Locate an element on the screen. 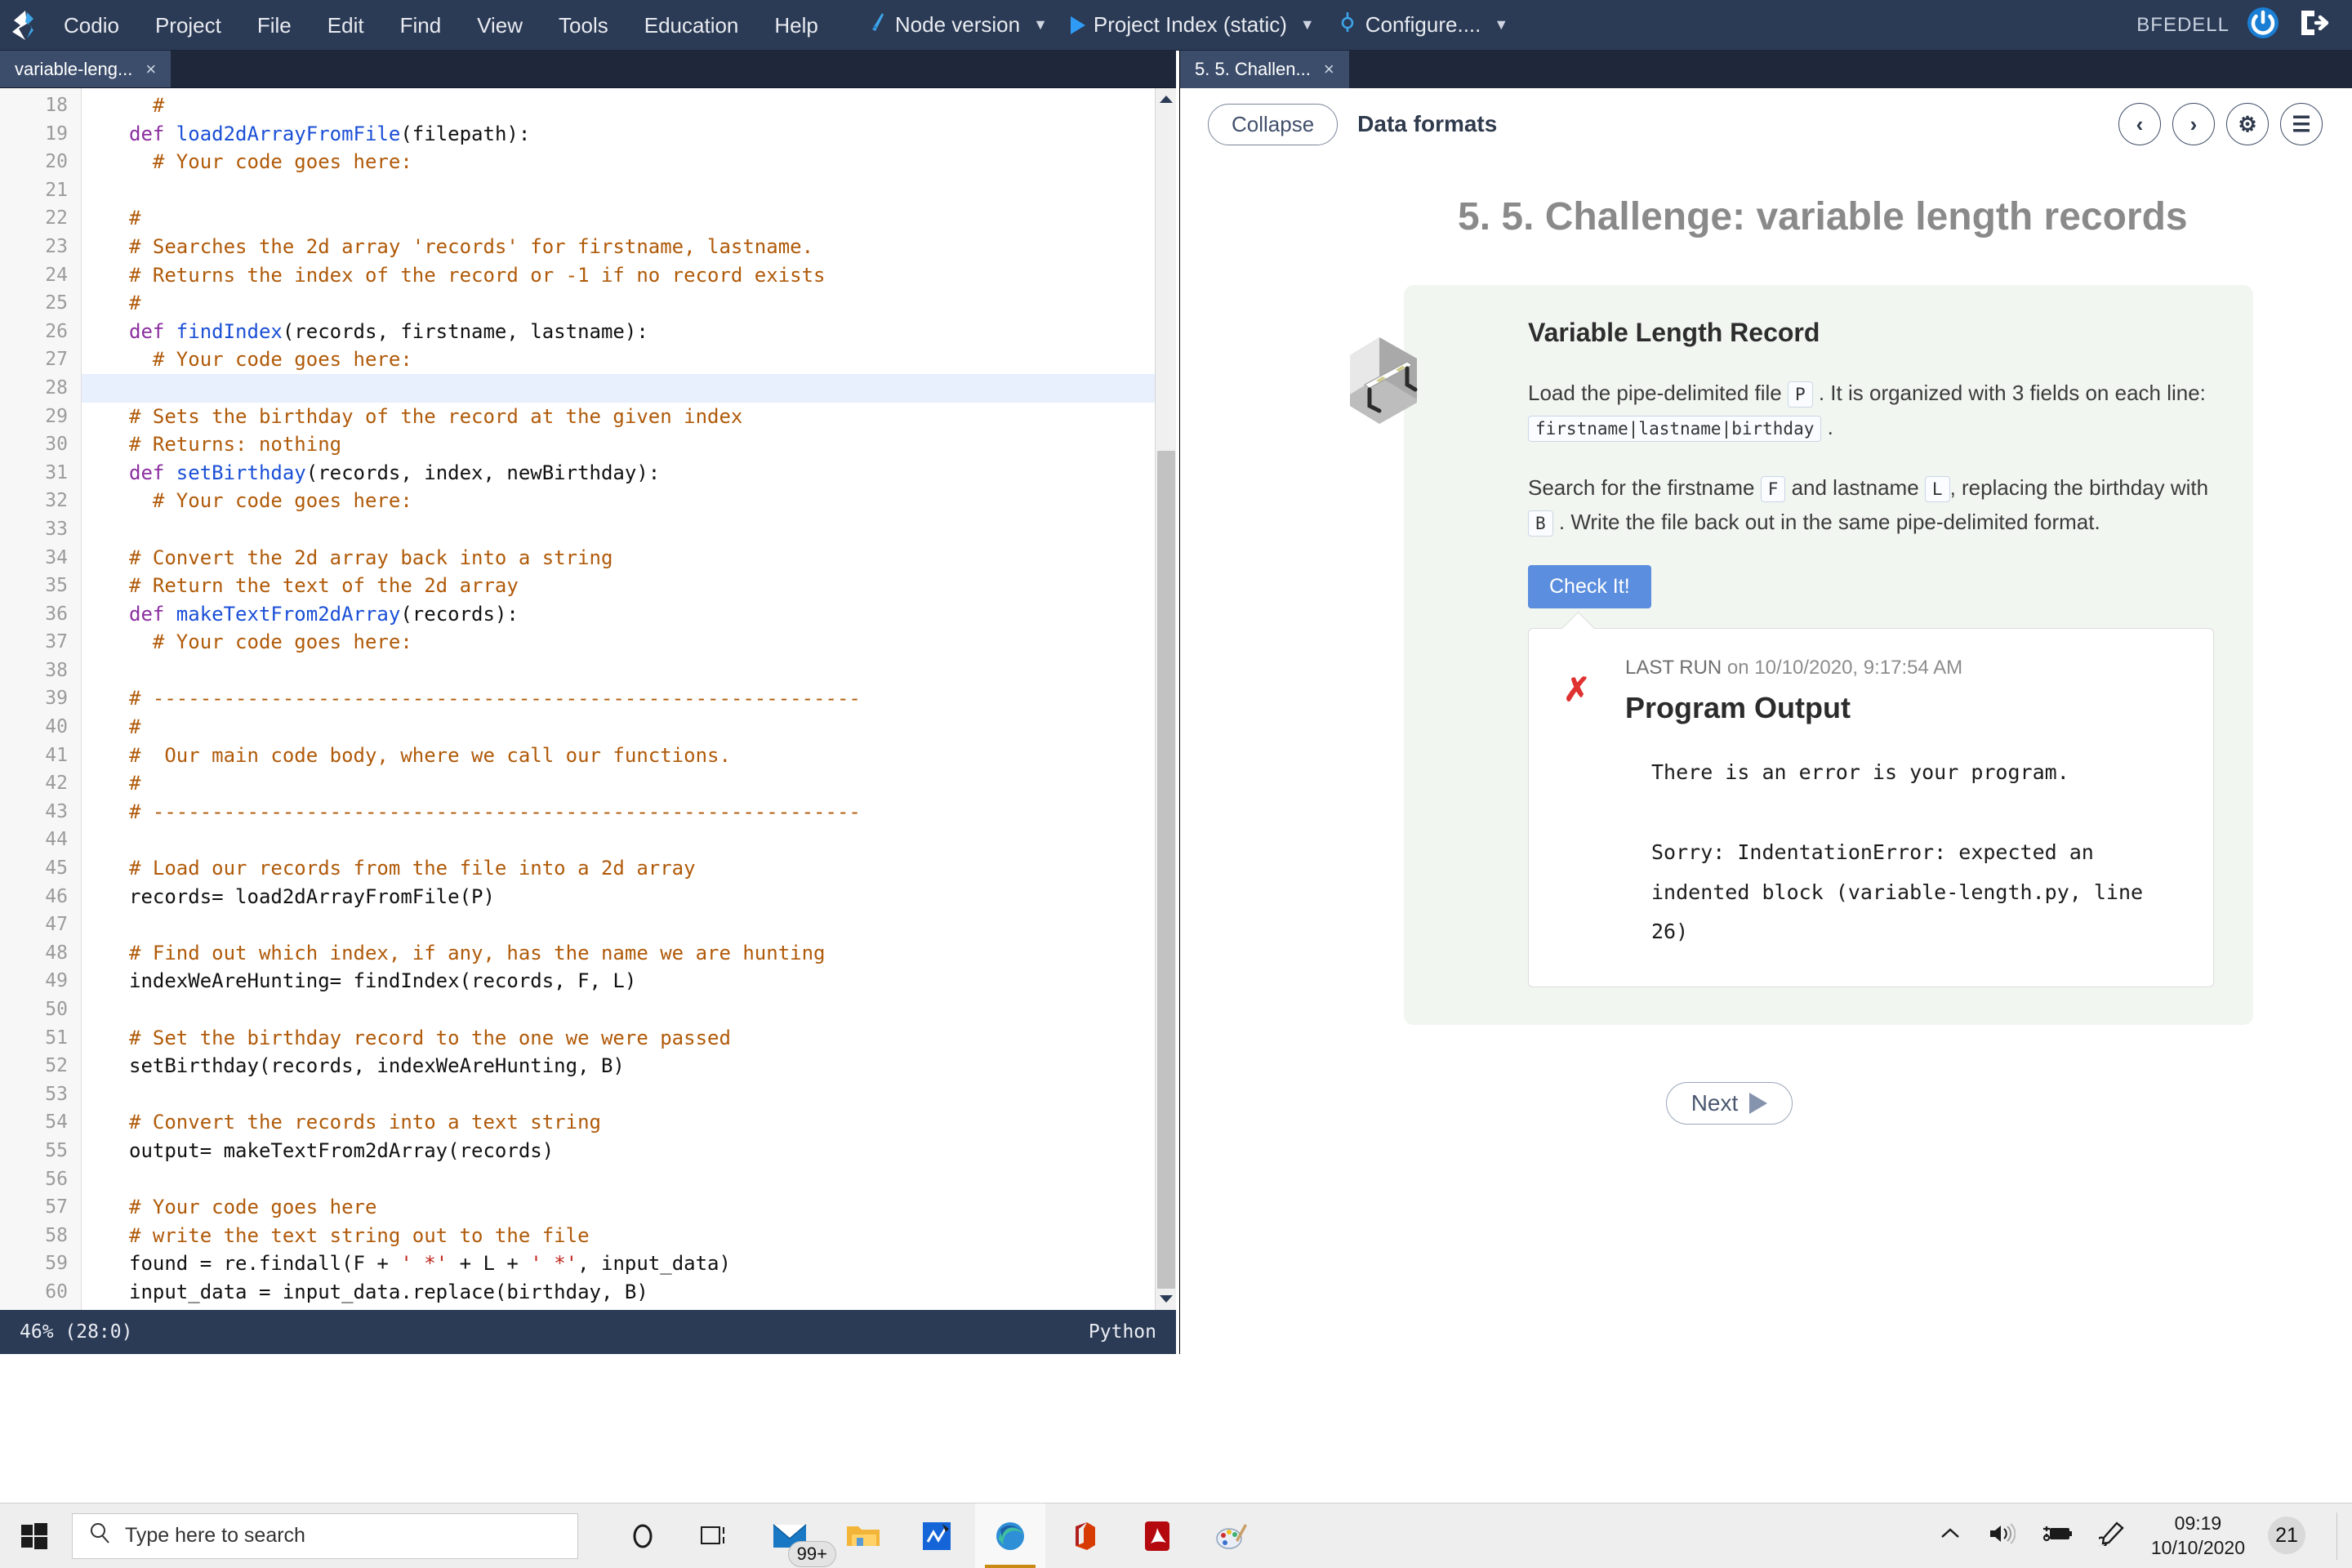  search-input: Type here to search is located at coordinates (325, 1535).